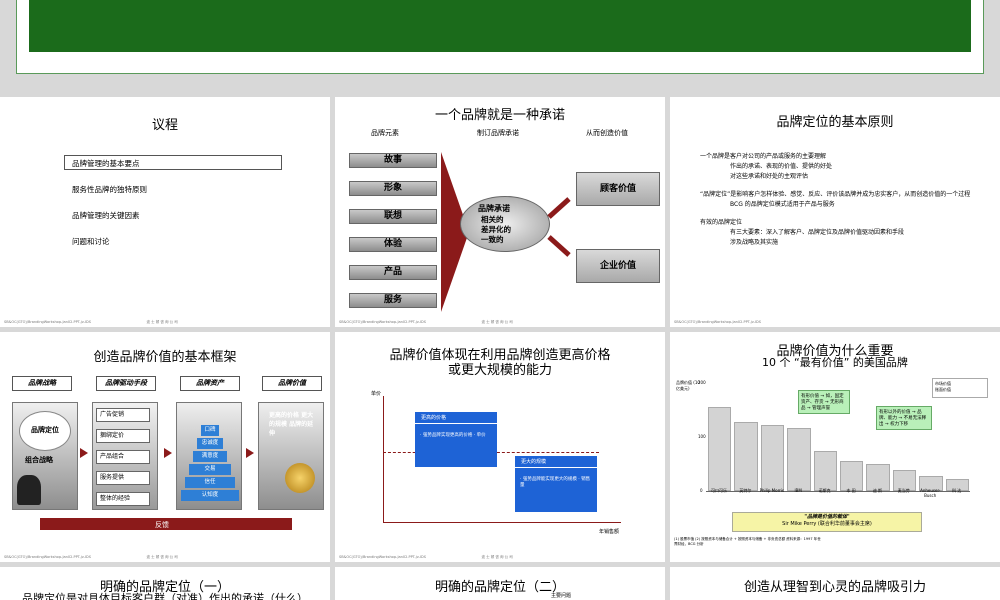  I want to click on x-axis-label: 年销售额, so click(609, 532).